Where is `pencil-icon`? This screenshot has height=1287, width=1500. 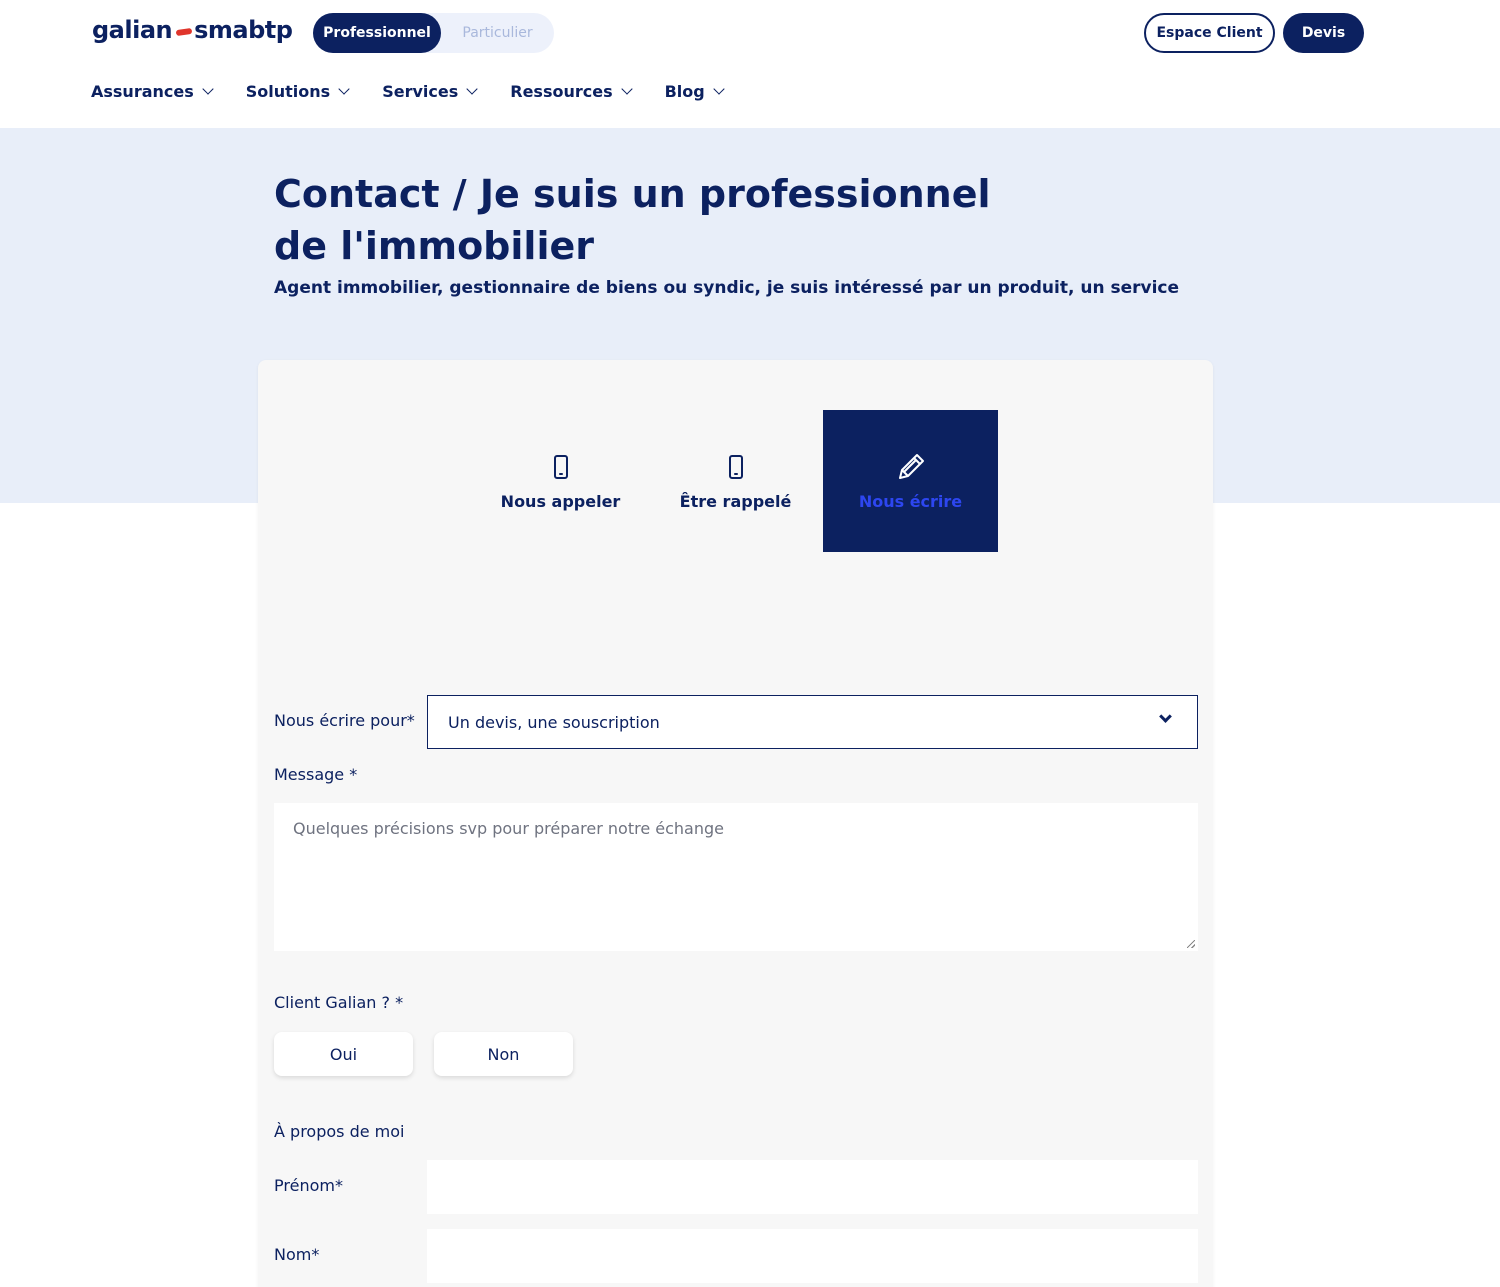
pencil-icon is located at coordinates (911, 467).